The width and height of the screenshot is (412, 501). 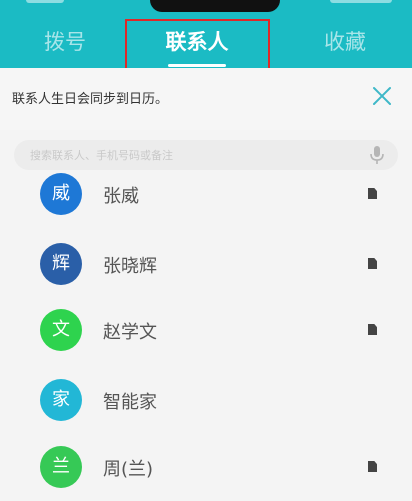 I want to click on avatar: 辉, so click(x=61, y=264).